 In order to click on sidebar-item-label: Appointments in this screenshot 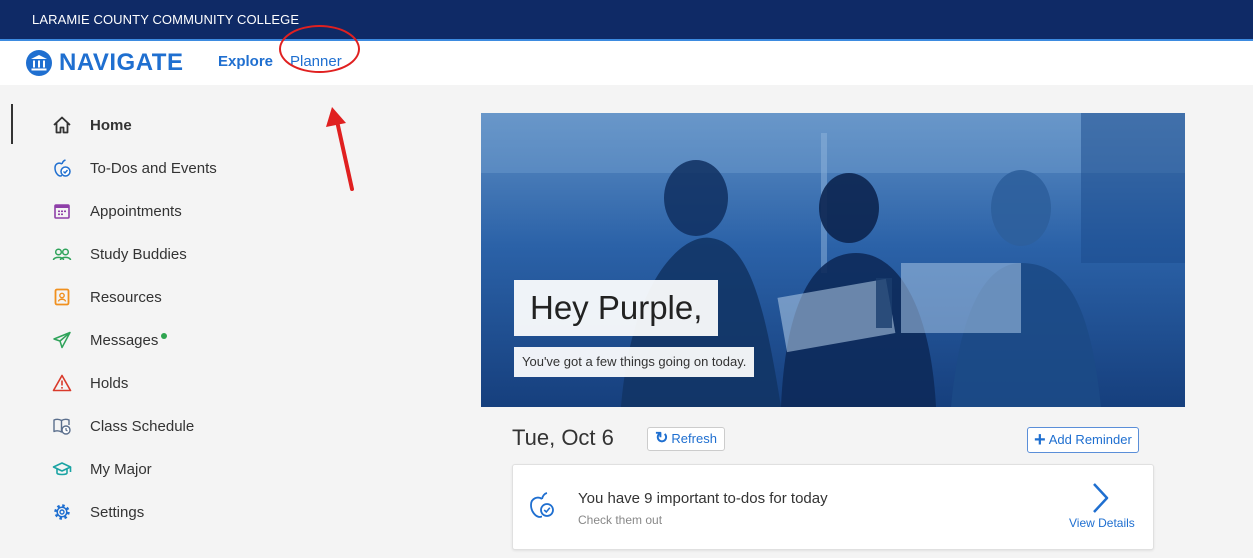, I will do `click(136, 211)`.